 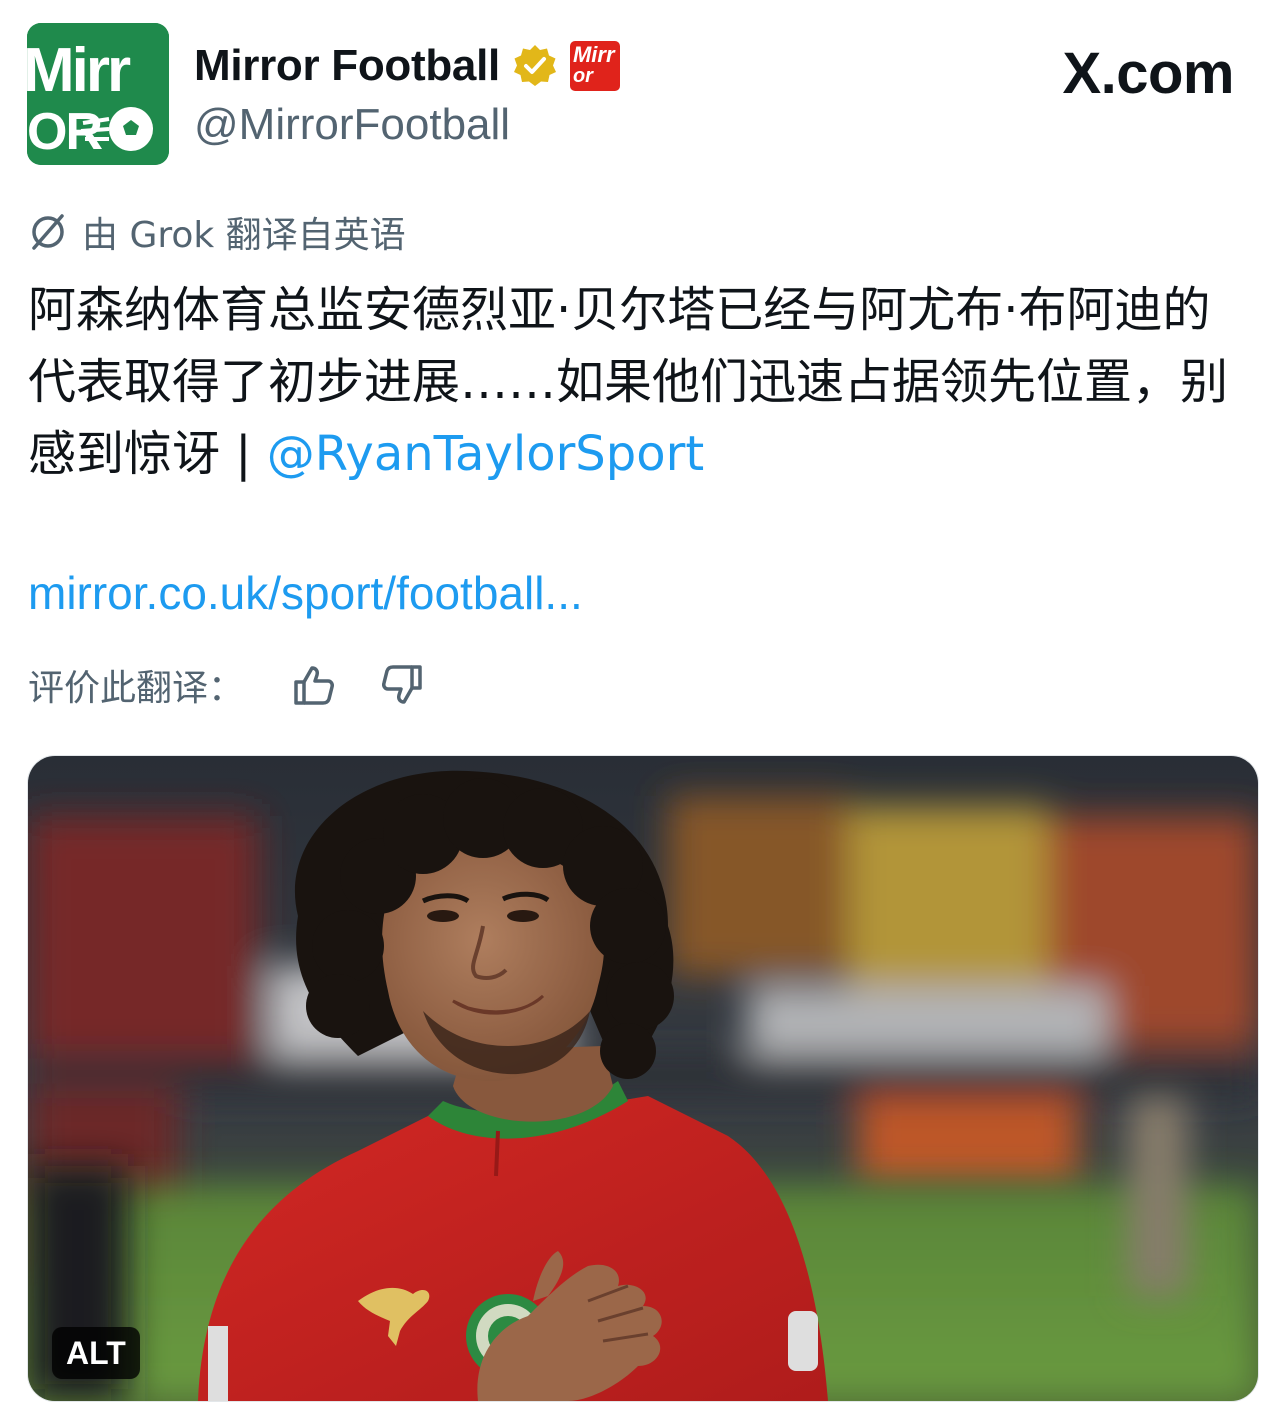 I want to click on rate-translation-row: 评价此翻译：, so click(x=246, y=685).